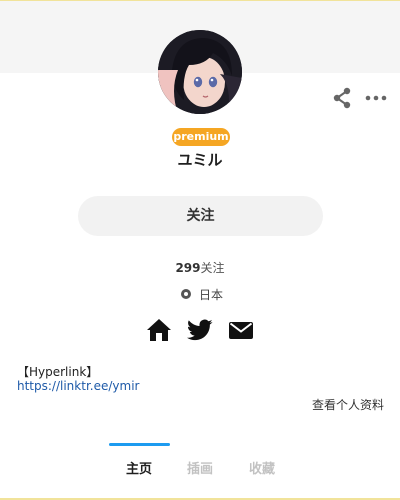 This screenshot has height=500, width=400. Describe the element at coordinates (200, 160) in the screenshot. I see `username: ユミル` at that location.